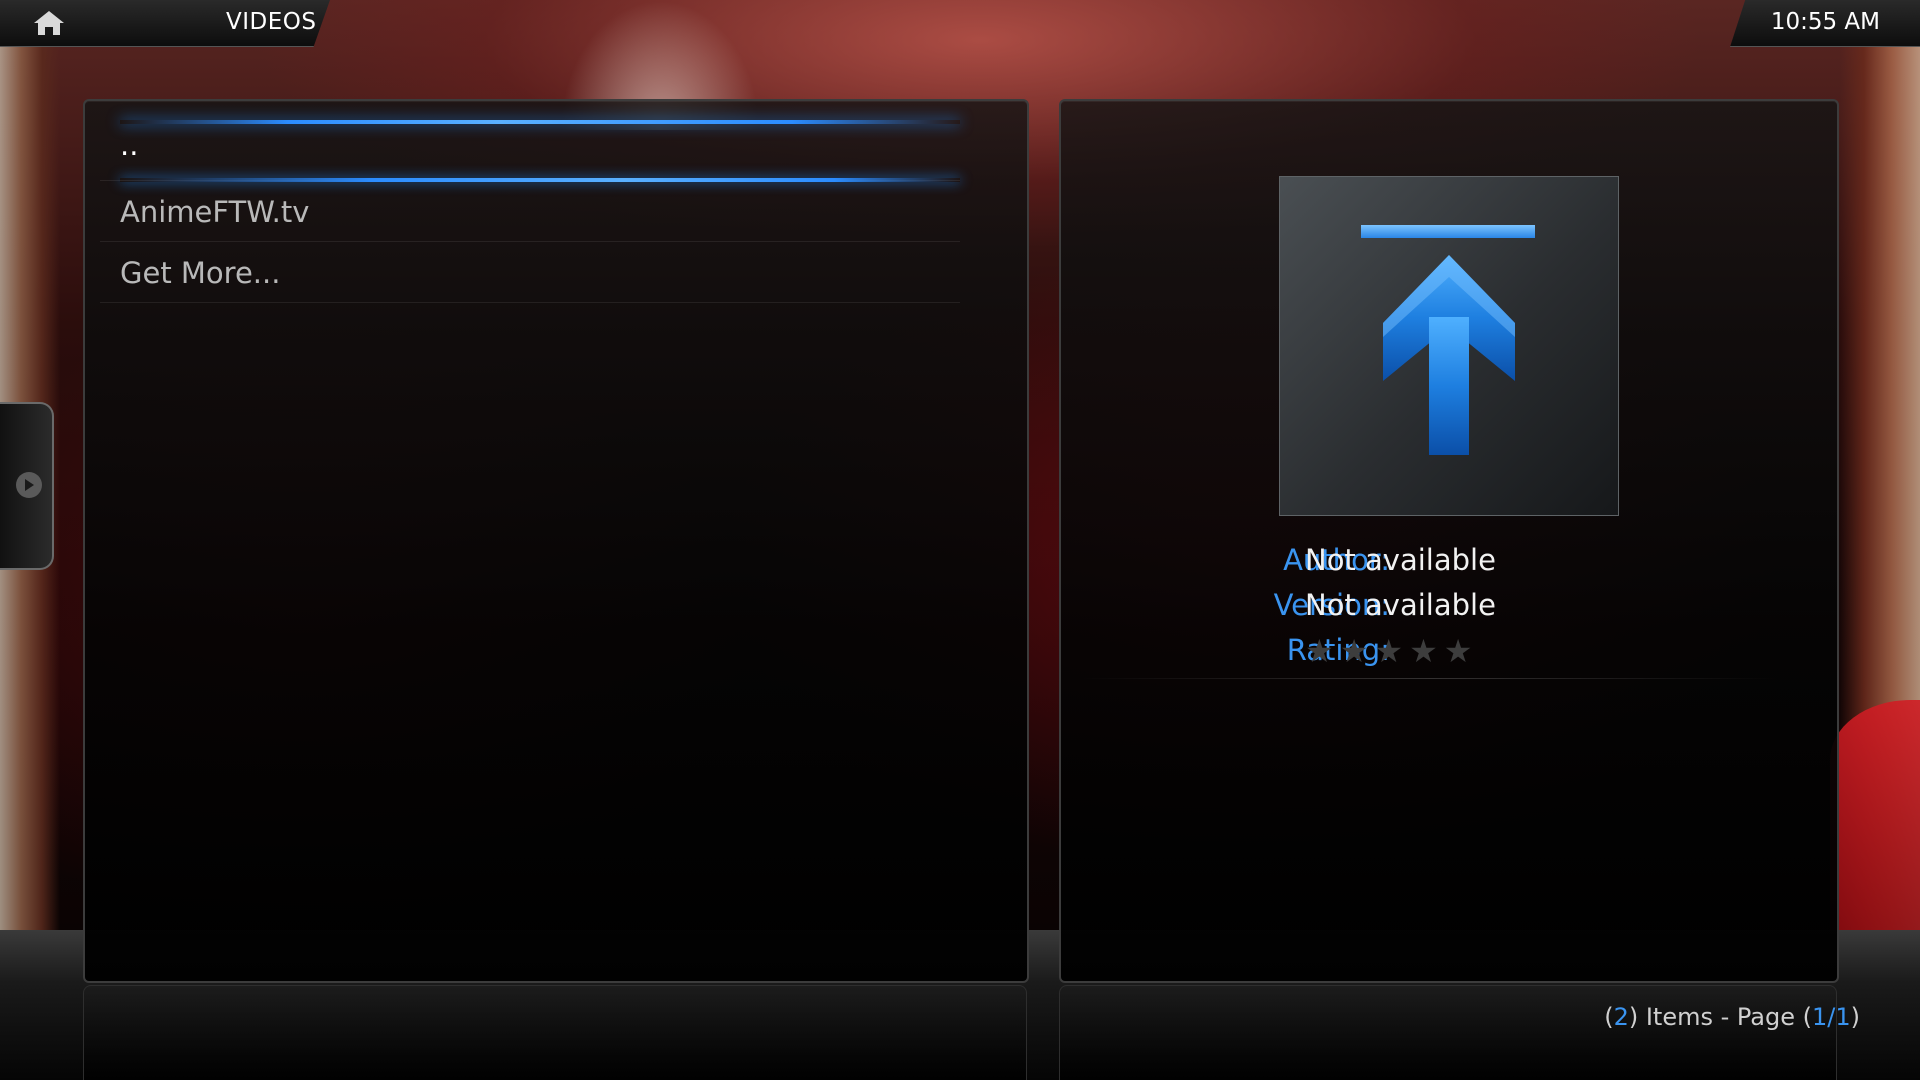 This screenshot has width=1920, height=1080. I want to click on item-count-status: (2) Items - Page (1/1), so click(1732, 1017).